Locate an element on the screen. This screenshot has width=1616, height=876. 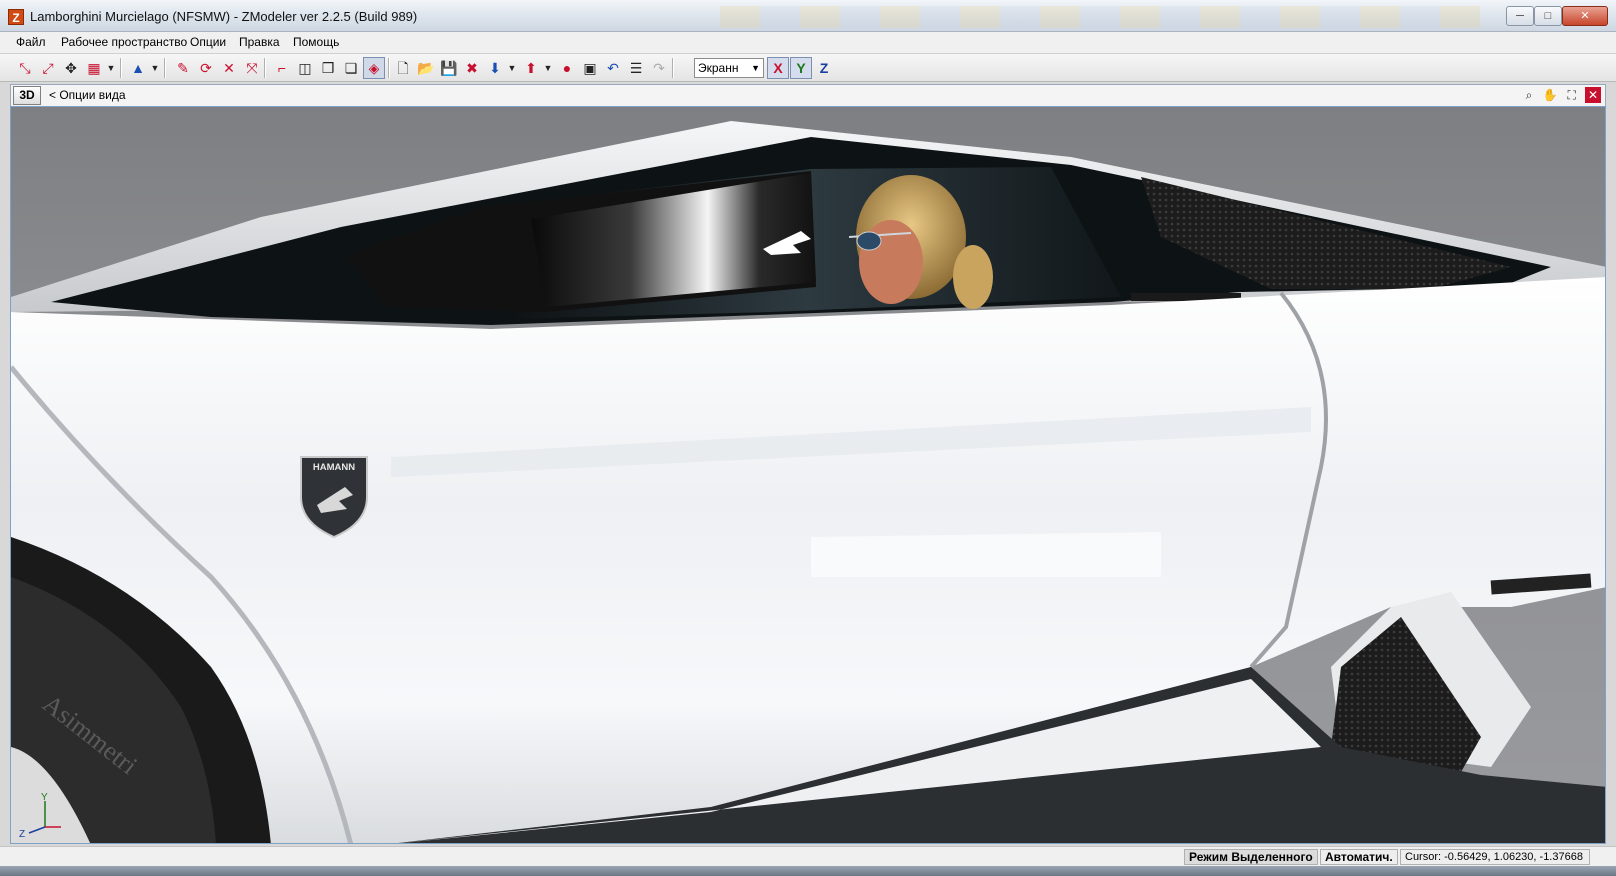
multi-select-icon: ▦ is located at coordinates (94, 68).